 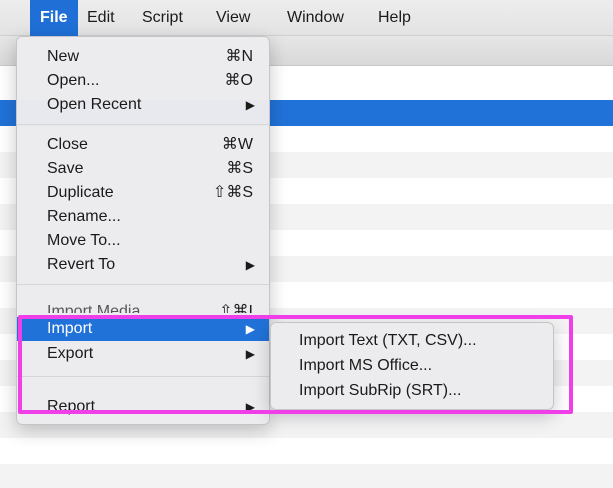 What do you see at coordinates (67, 144) in the screenshot?
I see `menu-item-label: Close` at bounding box center [67, 144].